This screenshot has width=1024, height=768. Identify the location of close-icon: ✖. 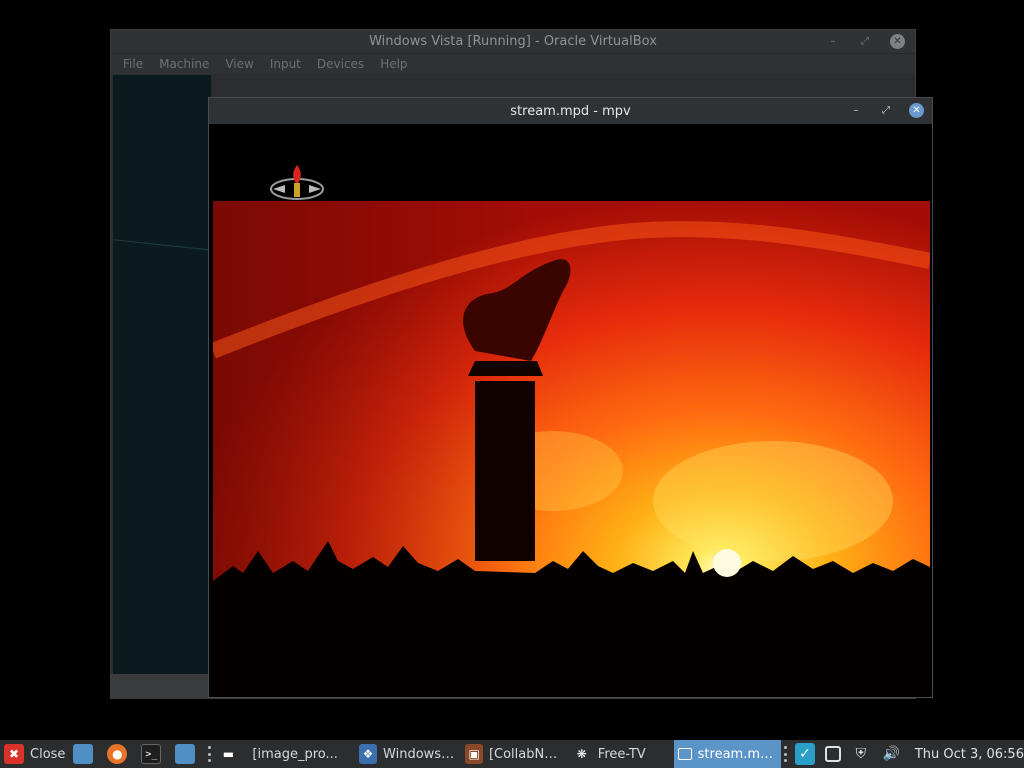
(14, 754).